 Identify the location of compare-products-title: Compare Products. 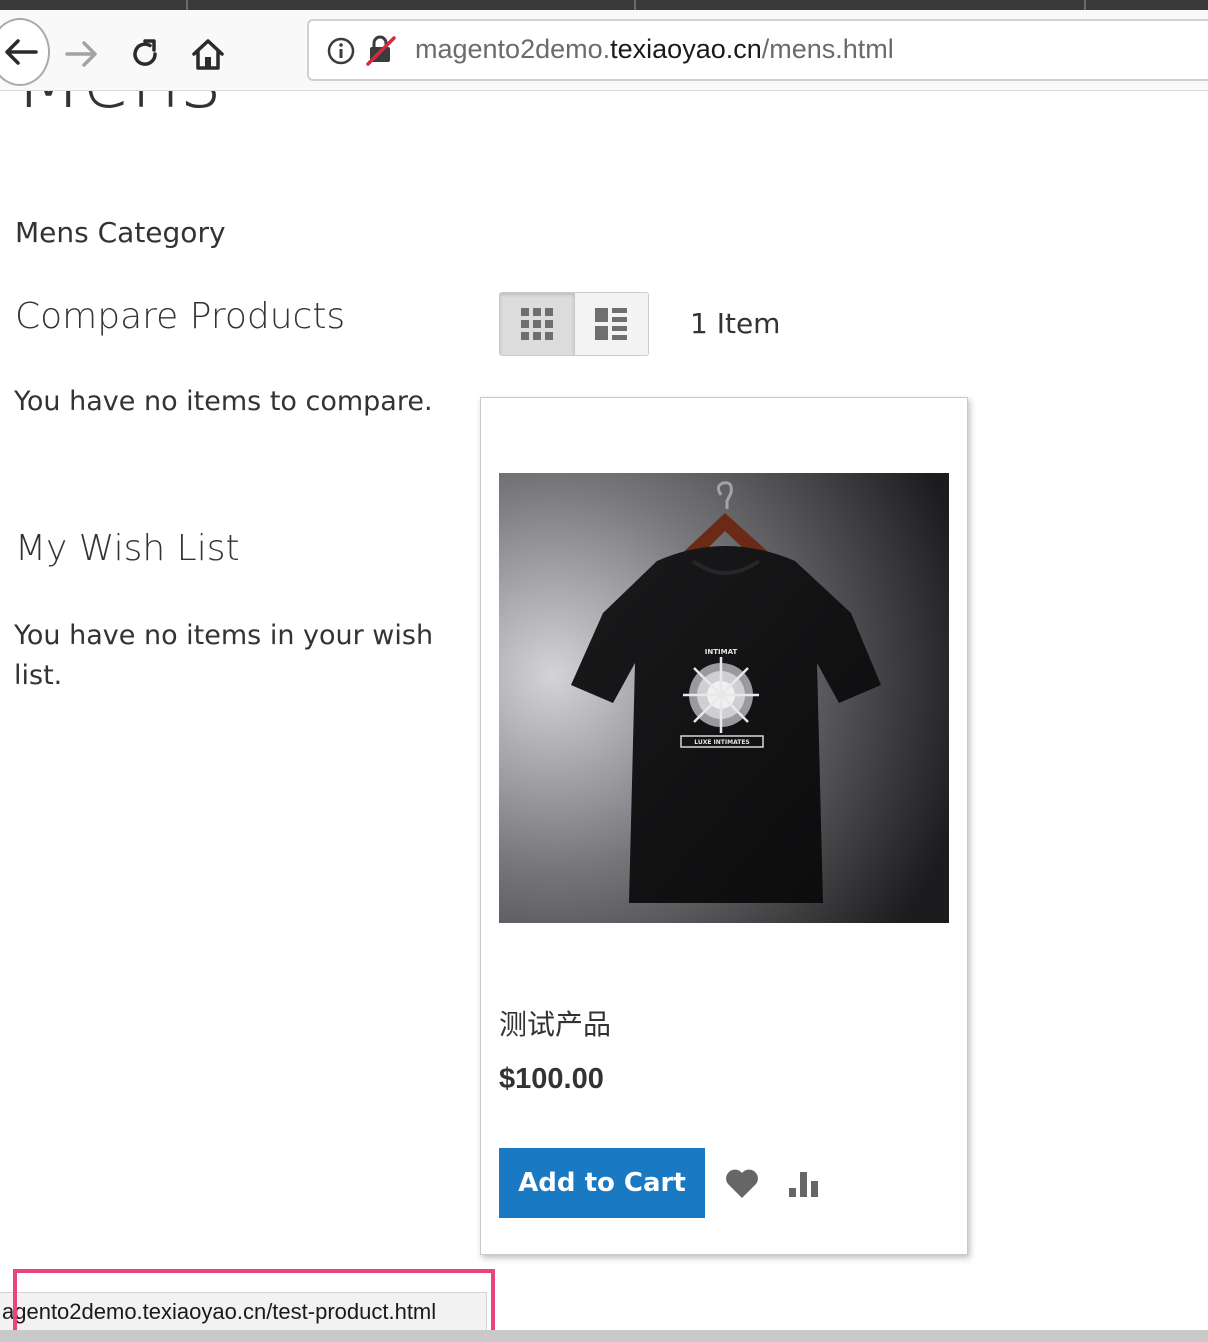
(180, 316).